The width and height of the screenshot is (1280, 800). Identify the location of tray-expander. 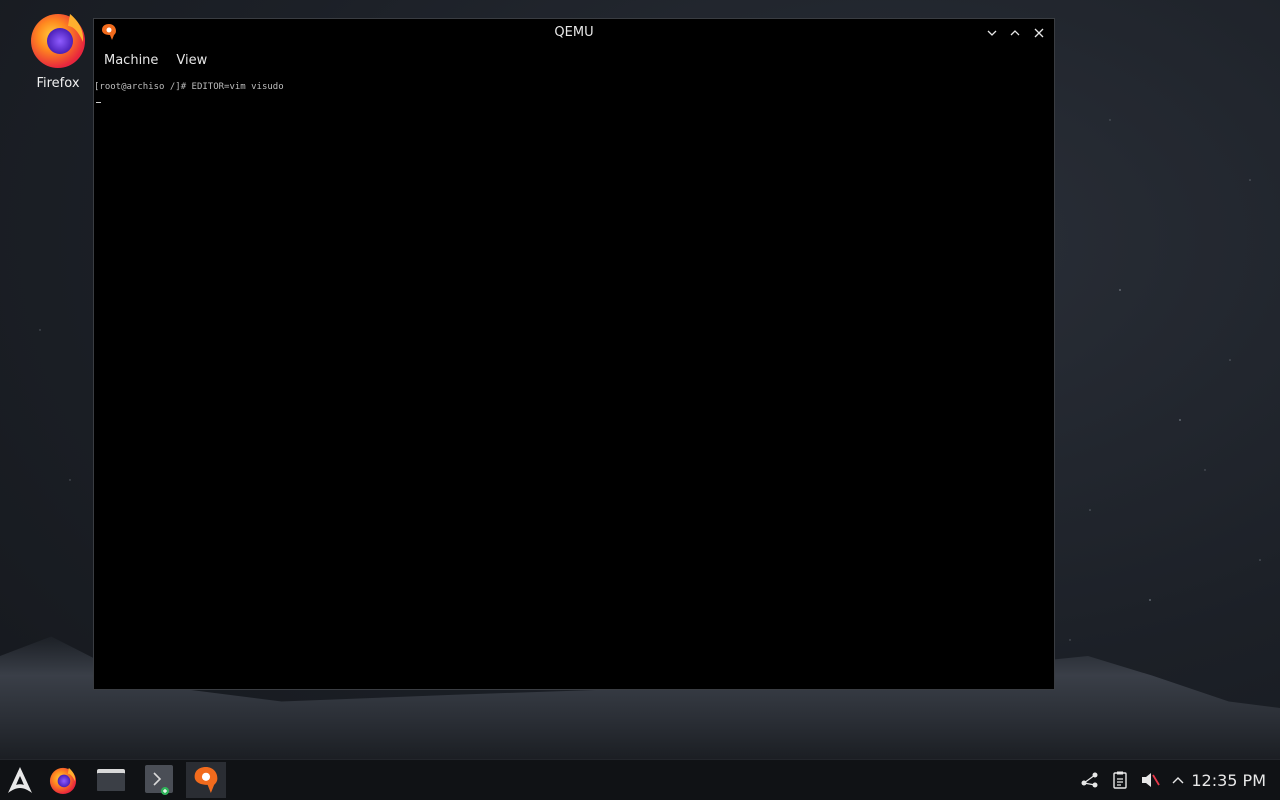
(1178, 780).